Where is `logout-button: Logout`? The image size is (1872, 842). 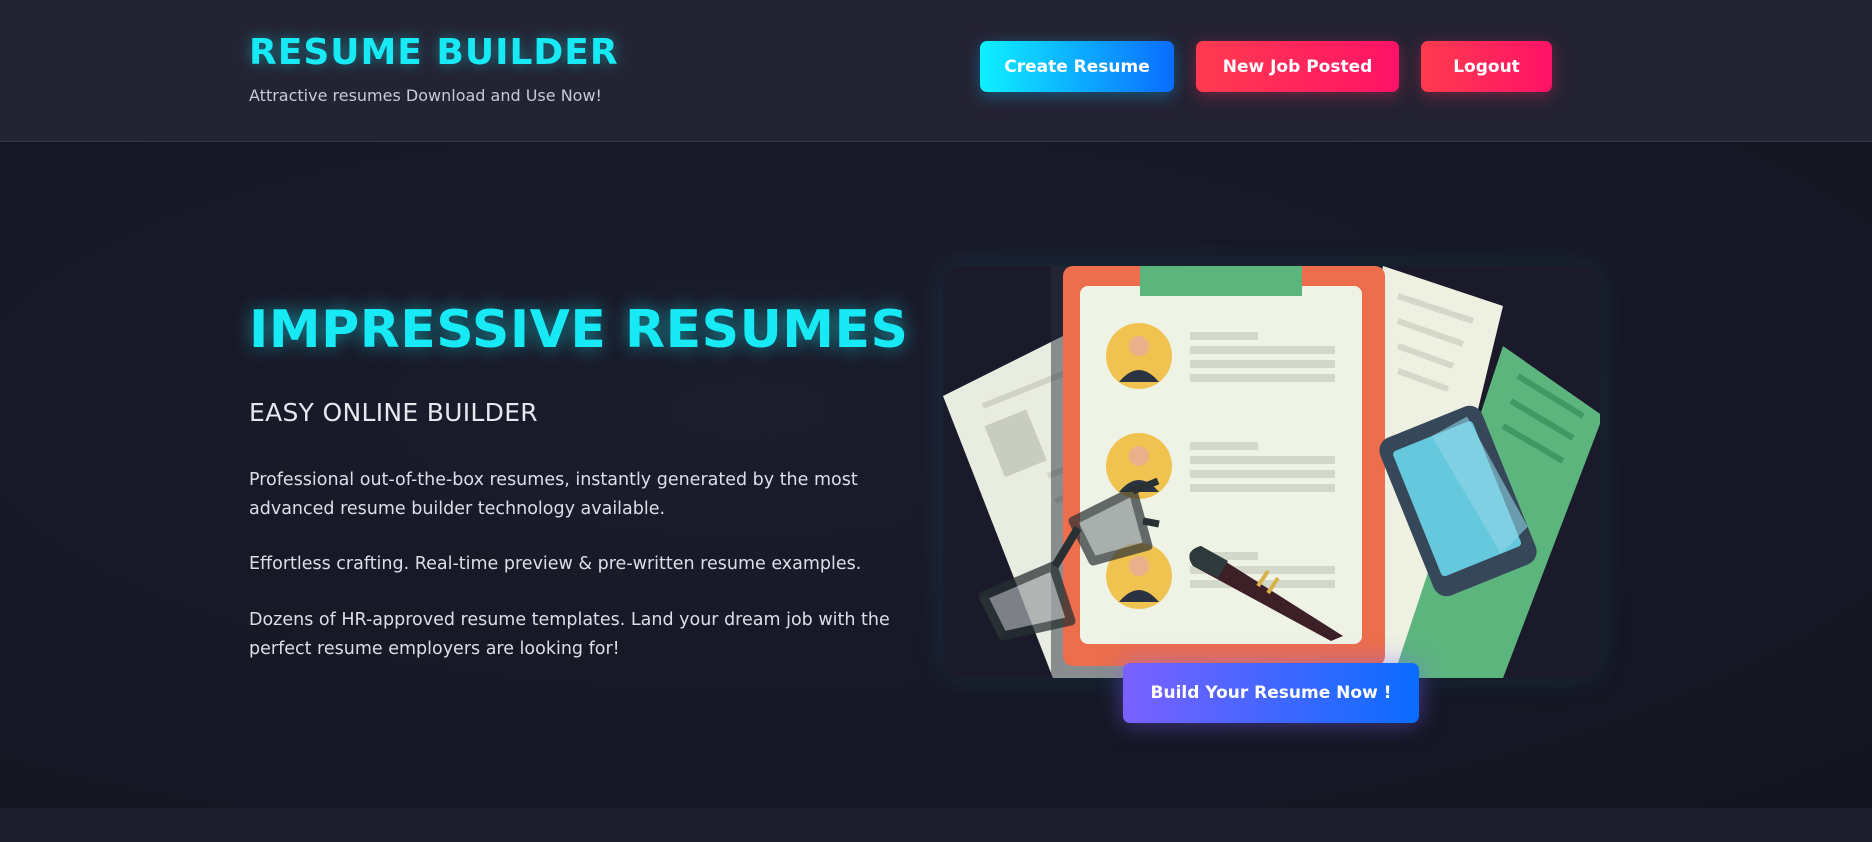 logout-button: Logout is located at coordinates (1486, 66).